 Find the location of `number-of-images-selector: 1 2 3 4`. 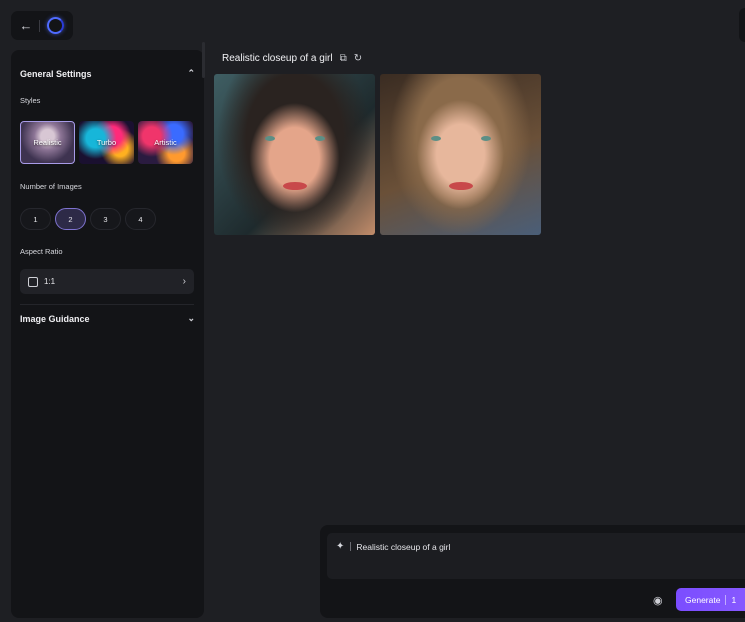

number-of-images-selector: 1 2 3 4 is located at coordinates (88, 219).